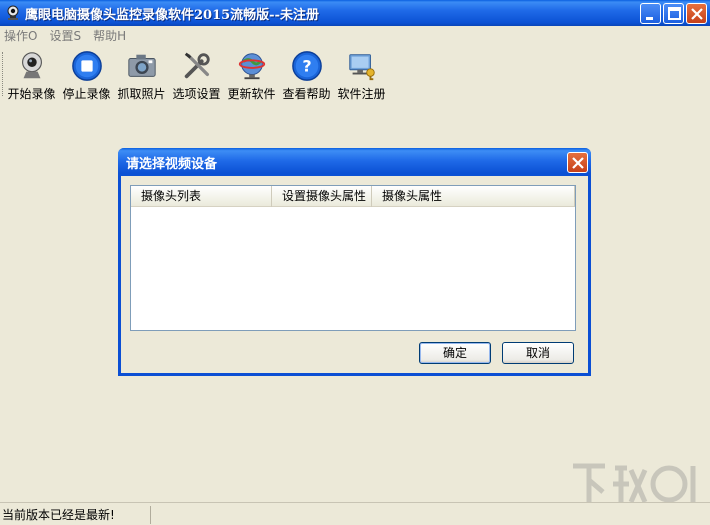  I want to click on window-title: 鹰眼电脑摄像头监控录像软件2015流畅版--未注册, so click(172, 15).